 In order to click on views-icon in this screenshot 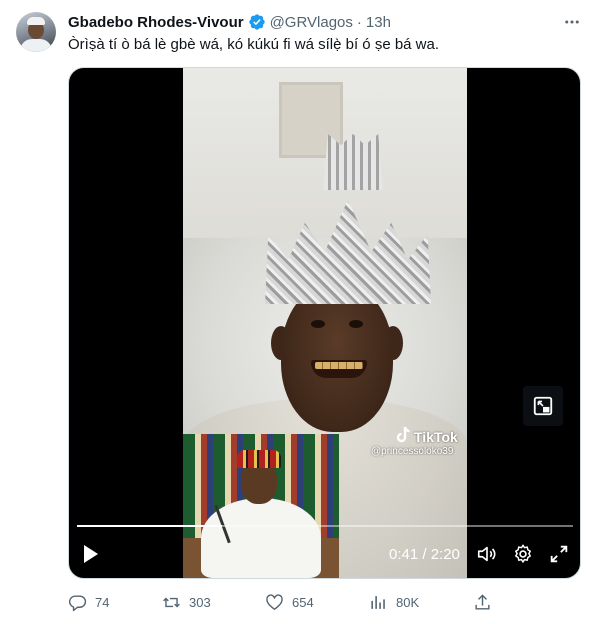, I will do `click(378, 602)`.